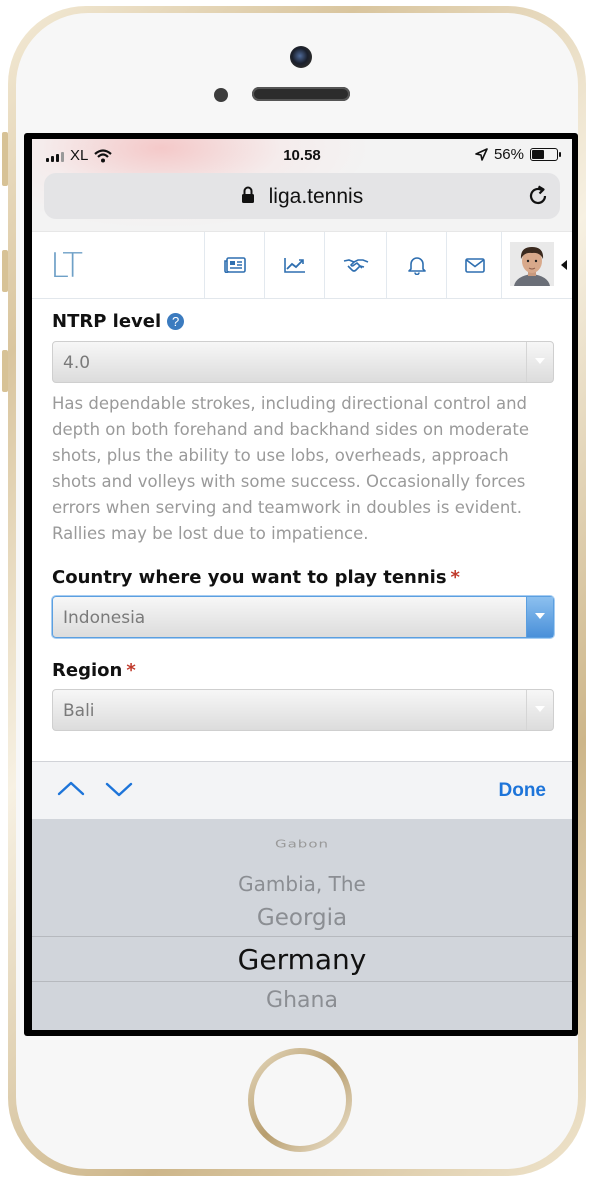 The width and height of the screenshot is (596, 1182). I want to click on country-value: Indonesia, so click(104, 618).